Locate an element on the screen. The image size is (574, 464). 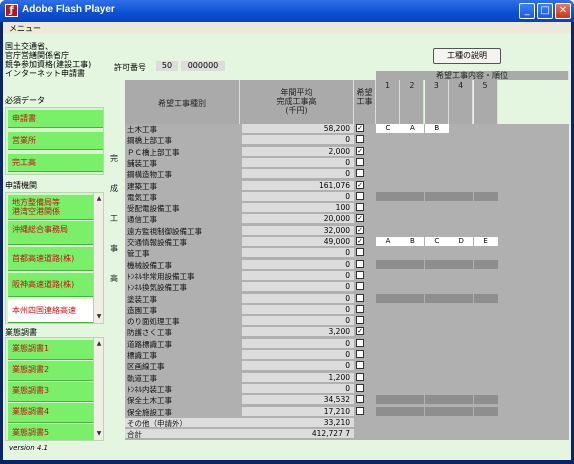
row-amount: 2,000 is located at coordinates (298, 151).